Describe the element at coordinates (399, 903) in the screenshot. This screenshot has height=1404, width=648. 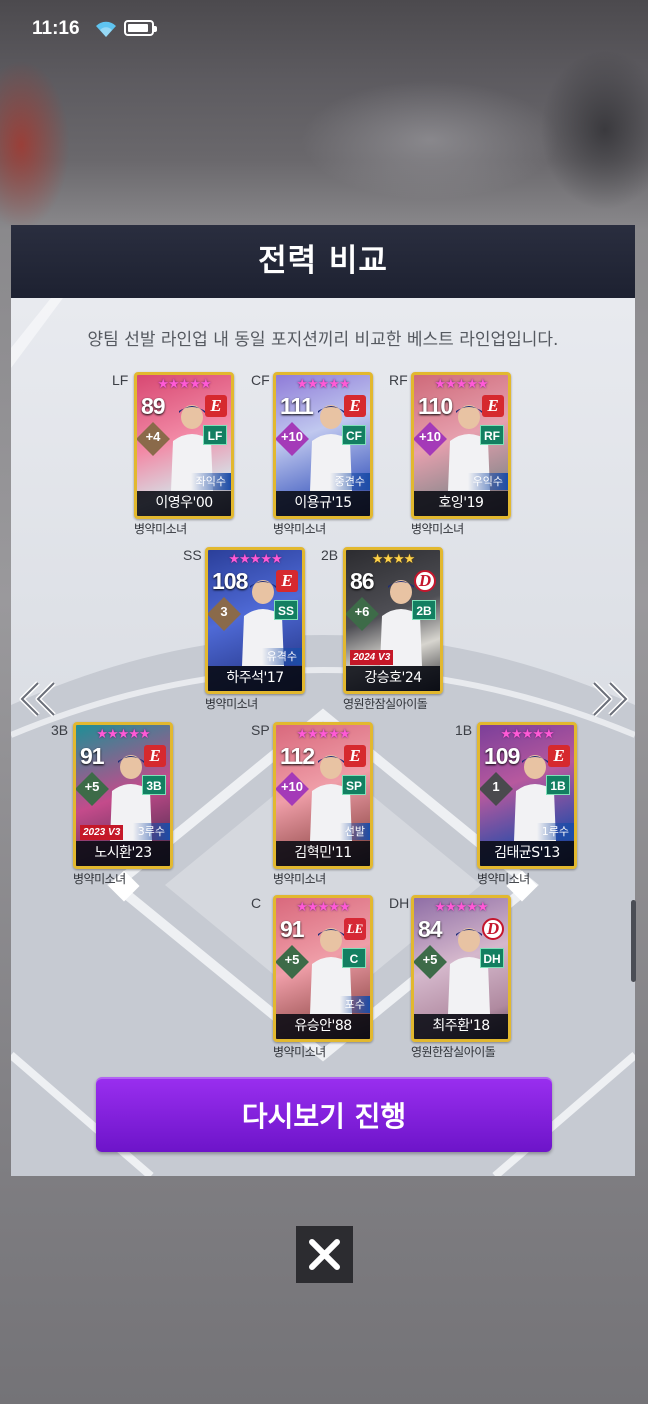
I see `position-label: DH` at that location.